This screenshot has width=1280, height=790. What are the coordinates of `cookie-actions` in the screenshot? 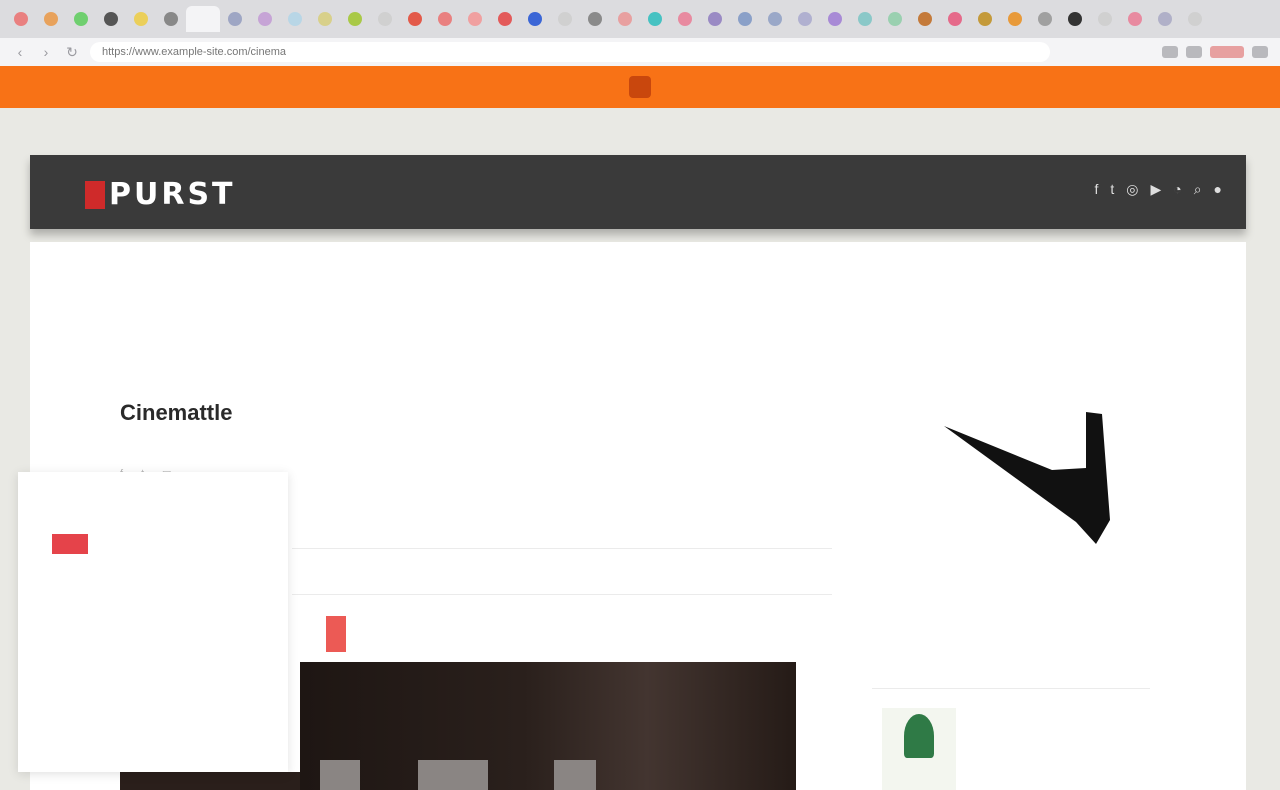 It's located at (153, 544).